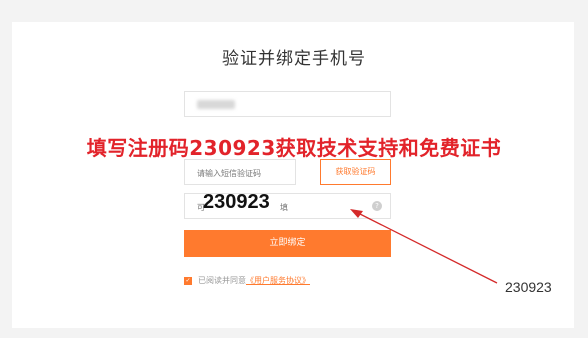 This screenshot has width=588, height=338. I want to click on code-overlay: 230923, so click(236, 202).